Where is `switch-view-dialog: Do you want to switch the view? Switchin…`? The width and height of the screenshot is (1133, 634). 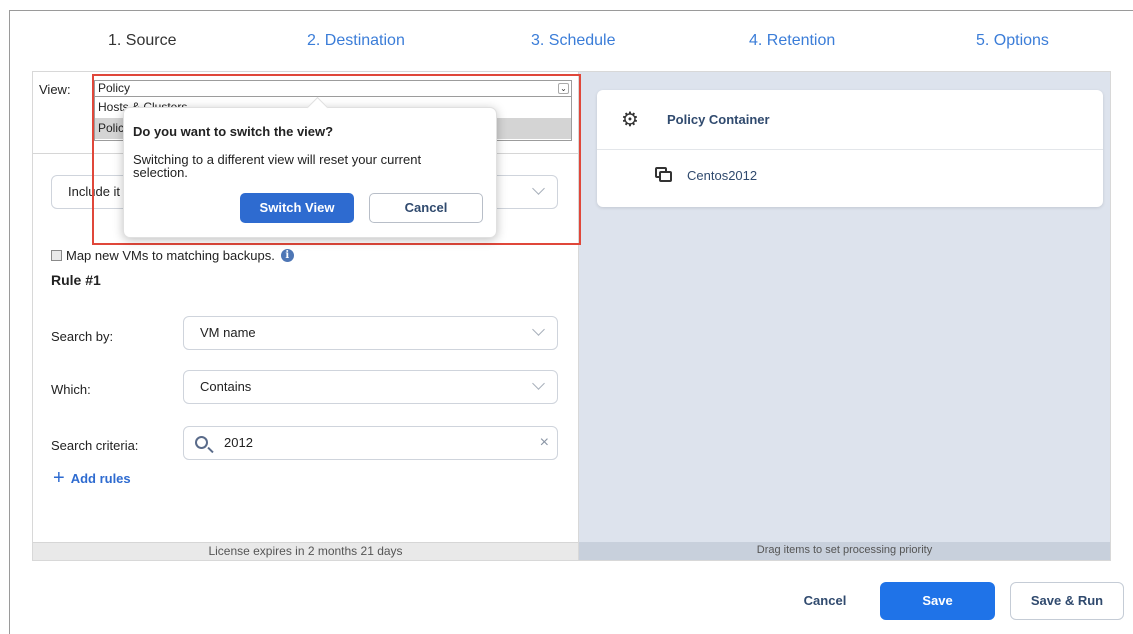
switch-view-dialog: Do you want to switch the view? Switchin… is located at coordinates (310, 172).